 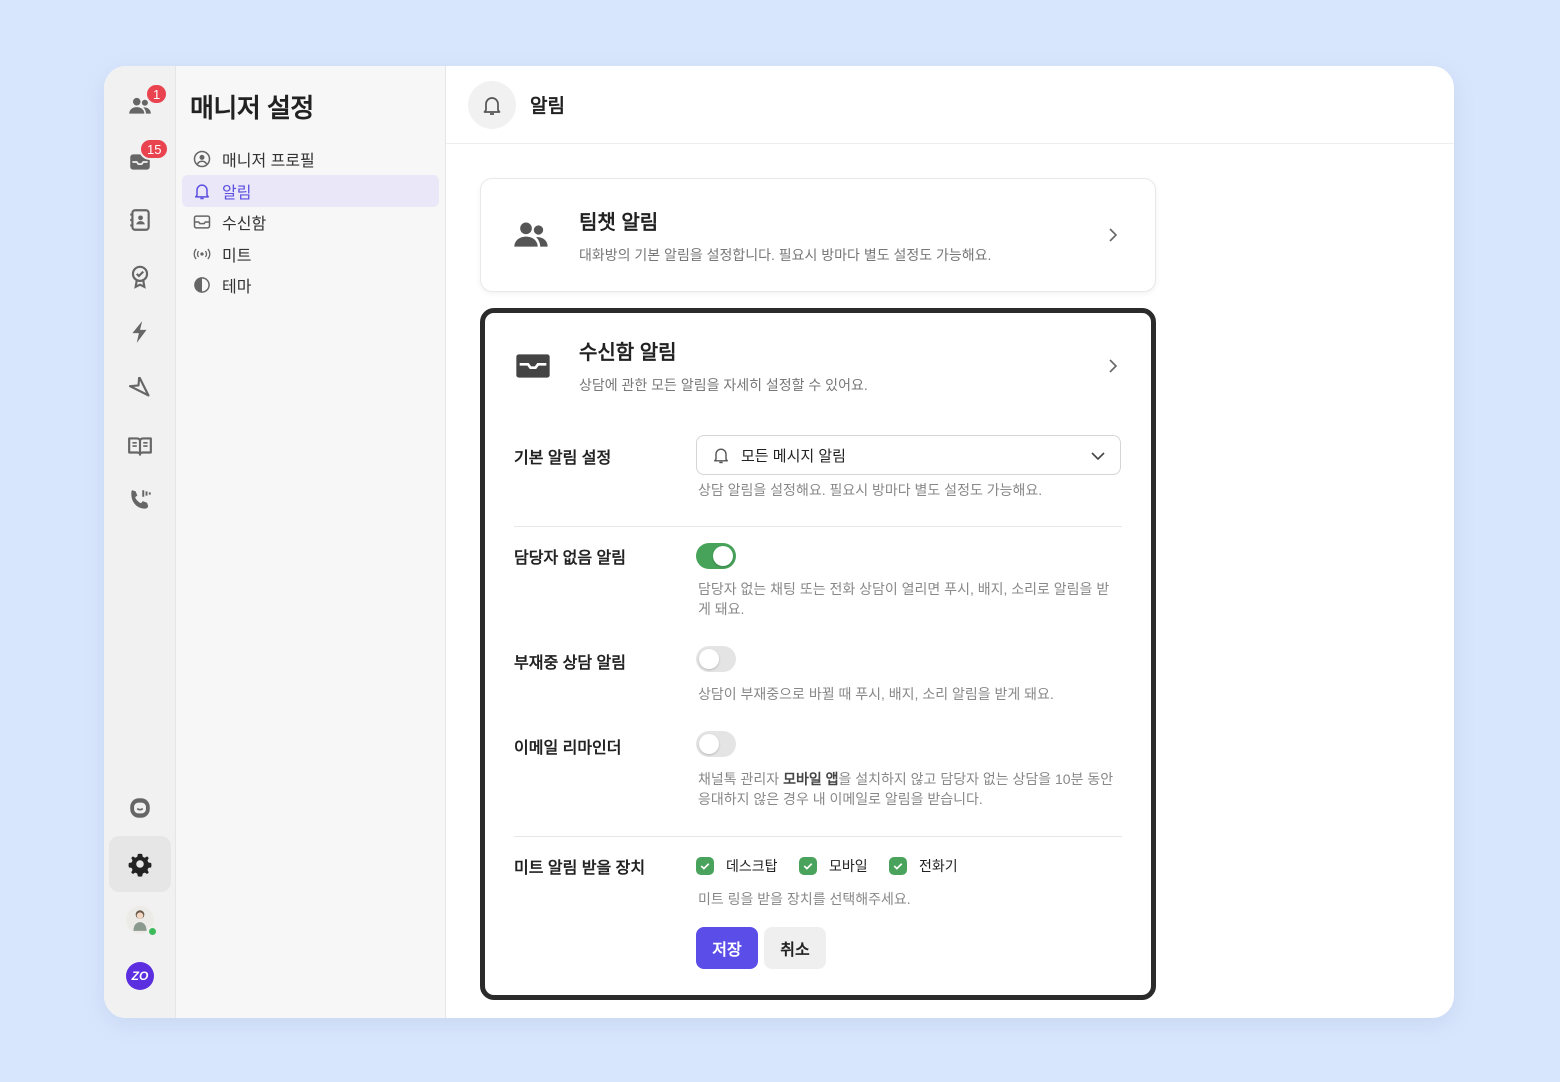 I want to click on select-value: 모든 메시지 알림, so click(x=793, y=456).